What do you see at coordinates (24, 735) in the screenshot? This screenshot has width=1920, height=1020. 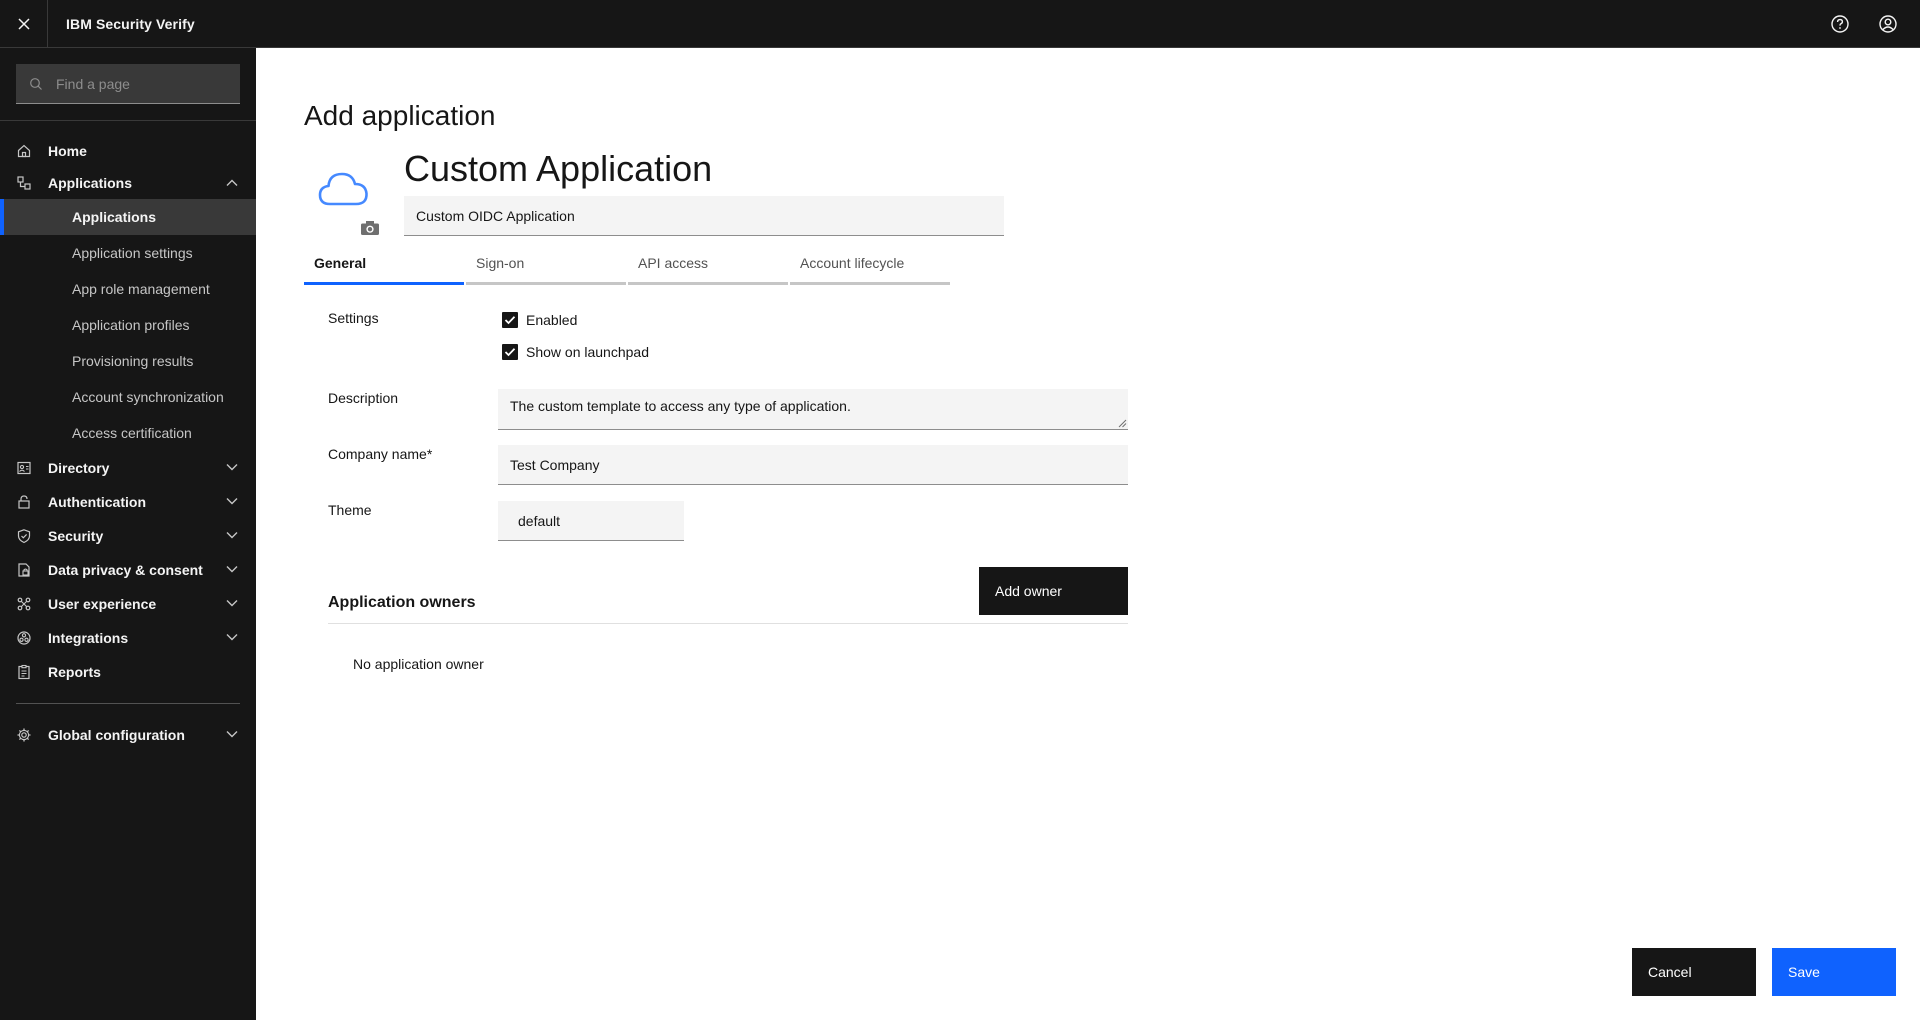 I see `gear-icon` at bounding box center [24, 735].